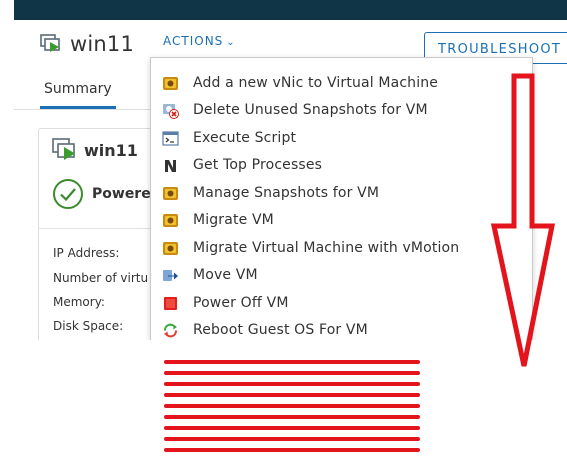  What do you see at coordinates (102, 44) in the screenshot?
I see `vm-name: win11` at bounding box center [102, 44].